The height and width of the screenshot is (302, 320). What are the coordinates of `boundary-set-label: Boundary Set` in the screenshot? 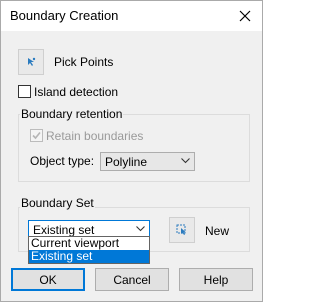 It's located at (57, 203).